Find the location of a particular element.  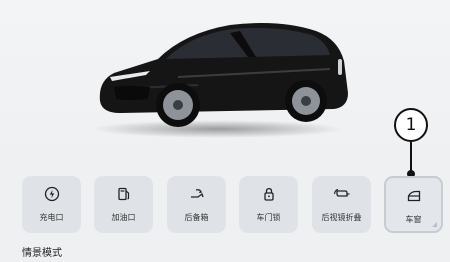

tile-label: 后视镜折叠 is located at coordinates (341, 217).